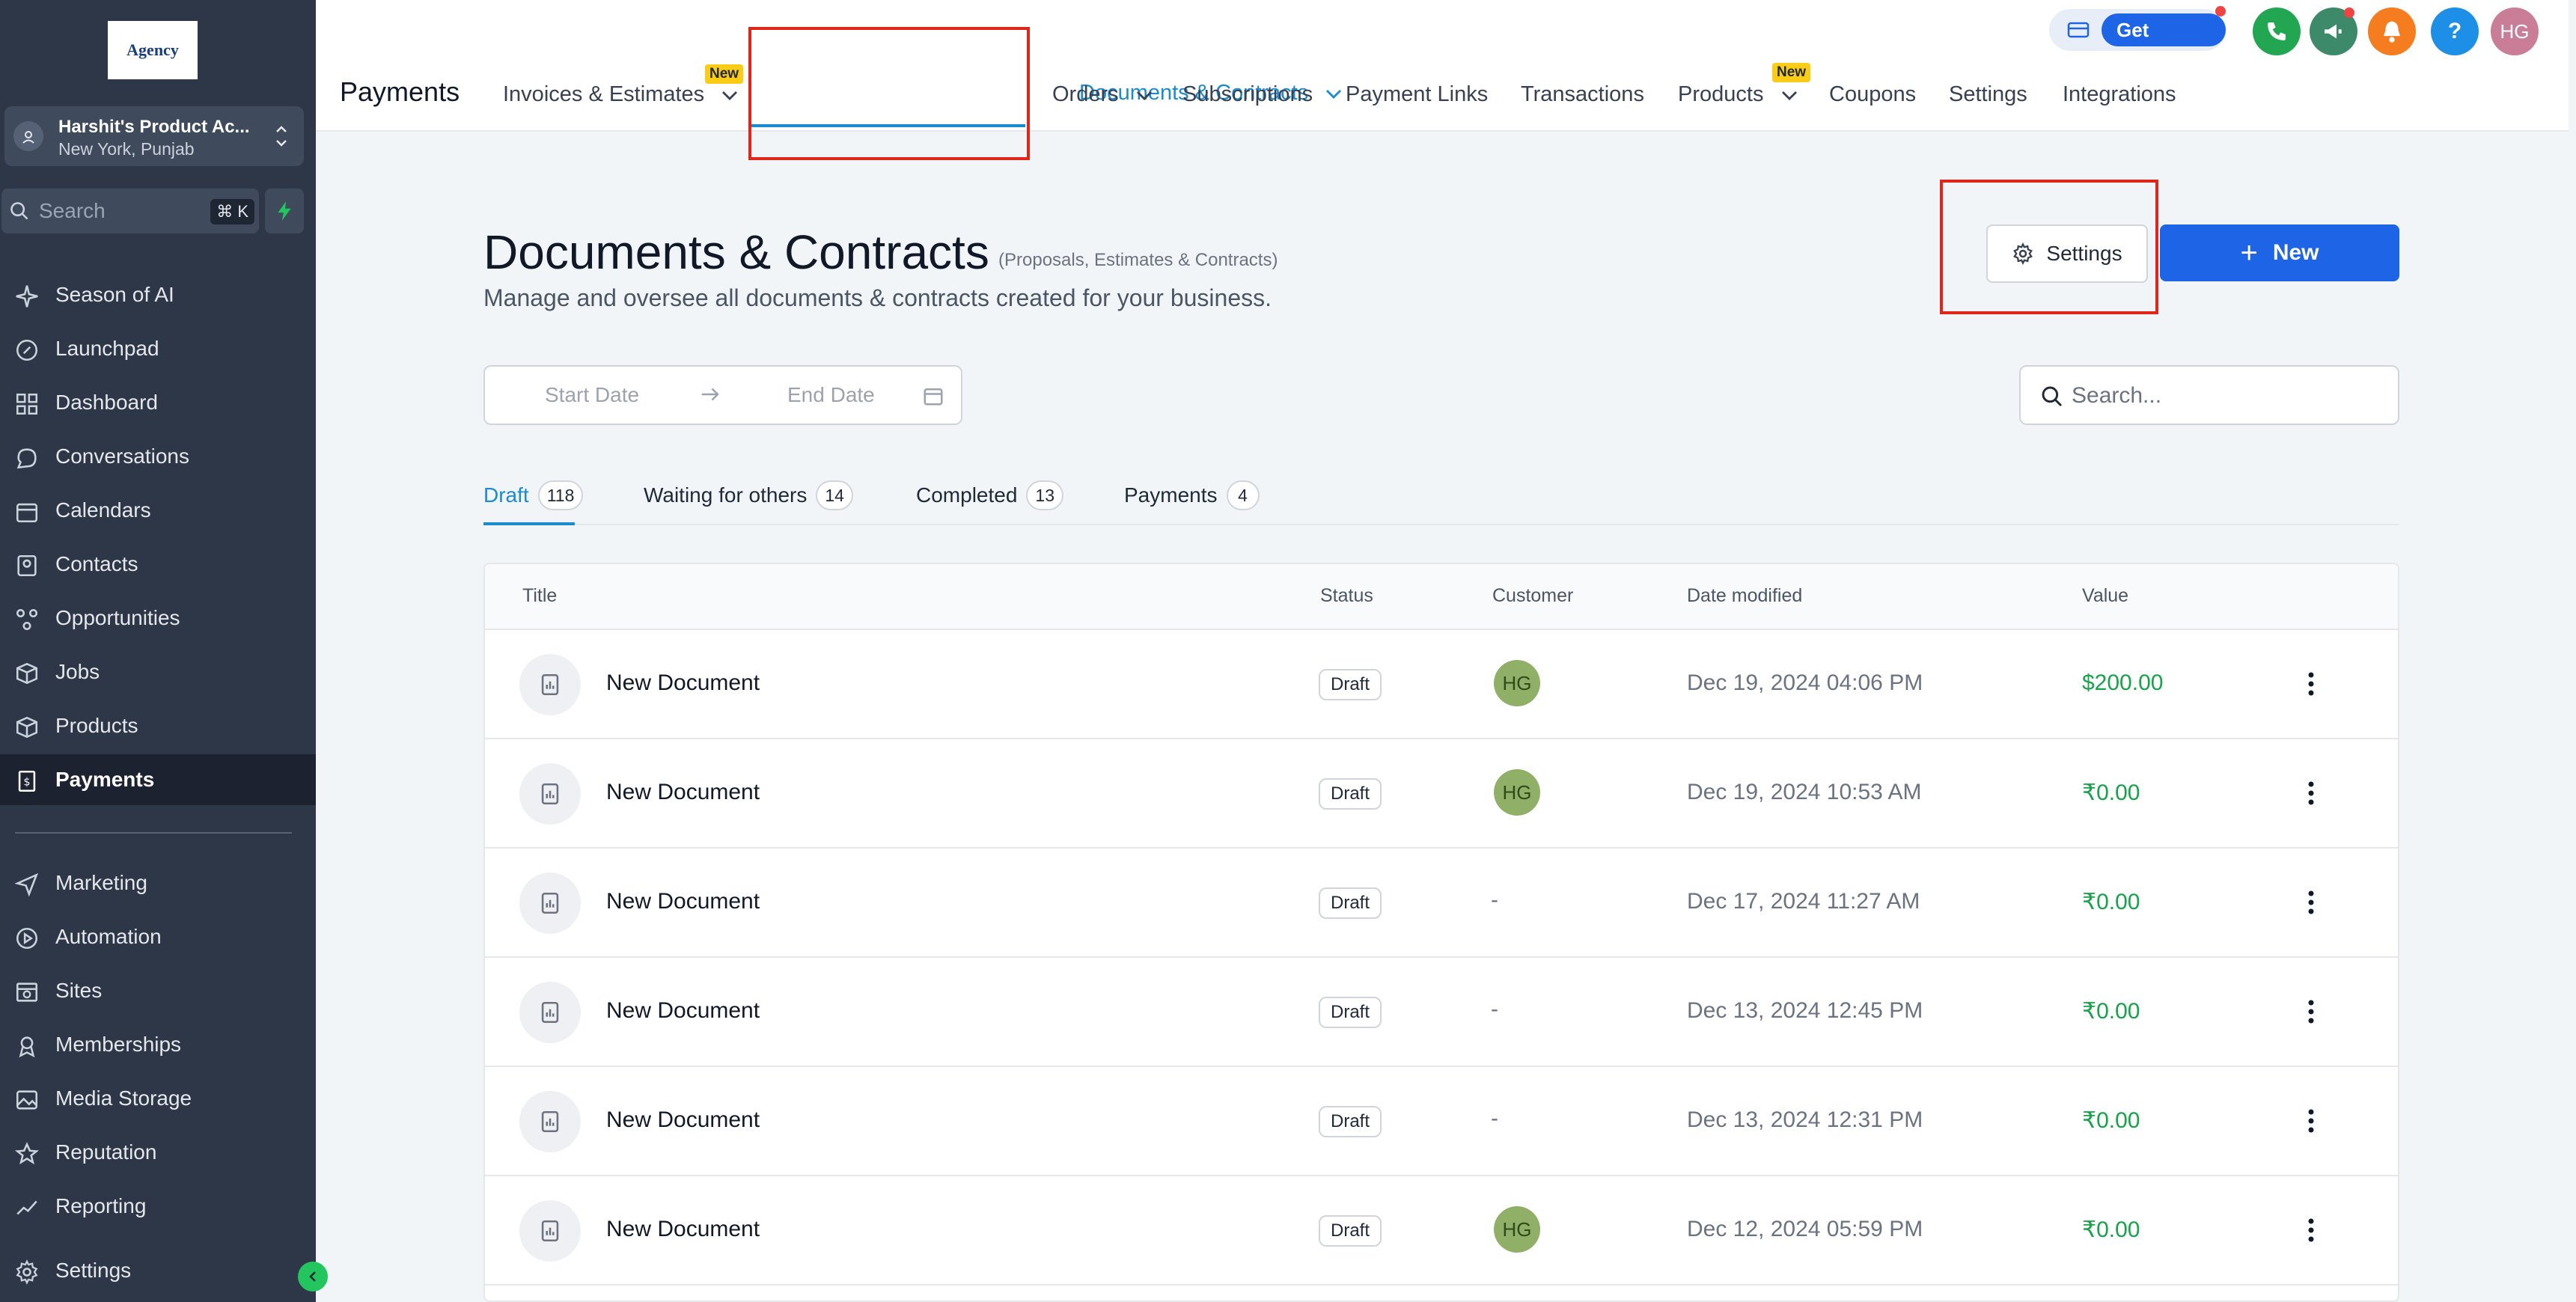  Describe the element at coordinates (2279, 252) in the screenshot. I see `new-document-button: + New` at that location.